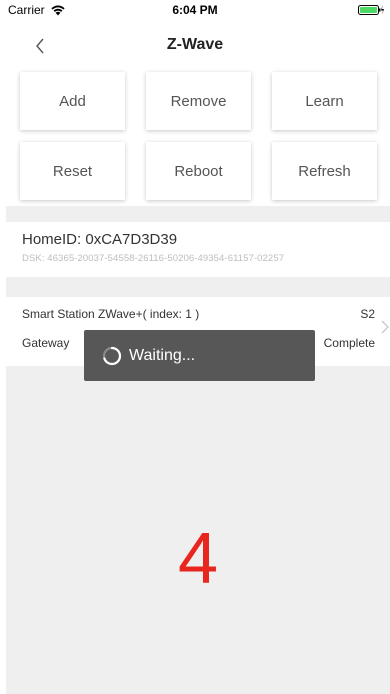 This screenshot has height=694, width=390. What do you see at coordinates (100, 239) in the screenshot?
I see `home-id-label: HomeID: 0xCA7D3D39` at bounding box center [100, 239].